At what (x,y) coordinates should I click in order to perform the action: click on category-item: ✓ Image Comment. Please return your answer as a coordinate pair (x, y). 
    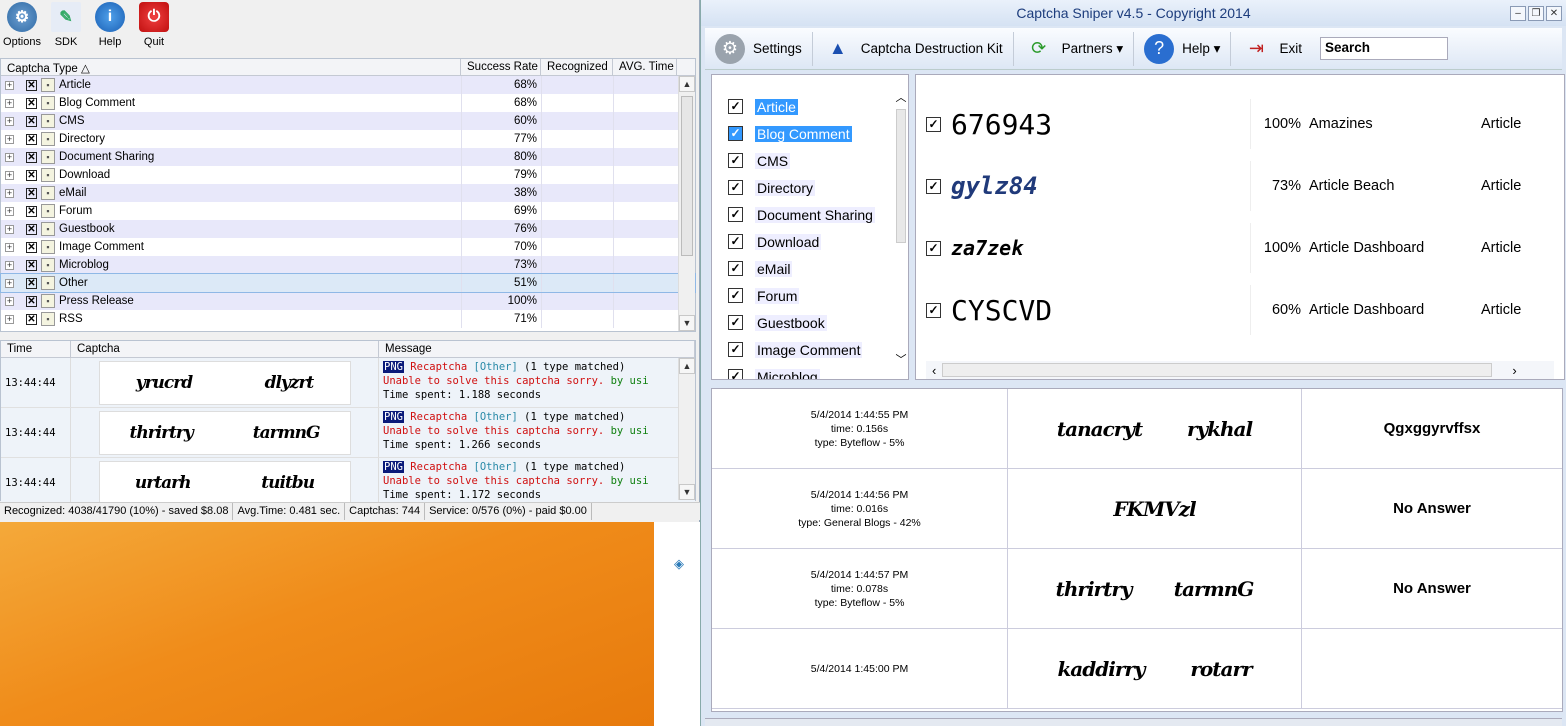
    Looking at the image, I should click on (810, 349).